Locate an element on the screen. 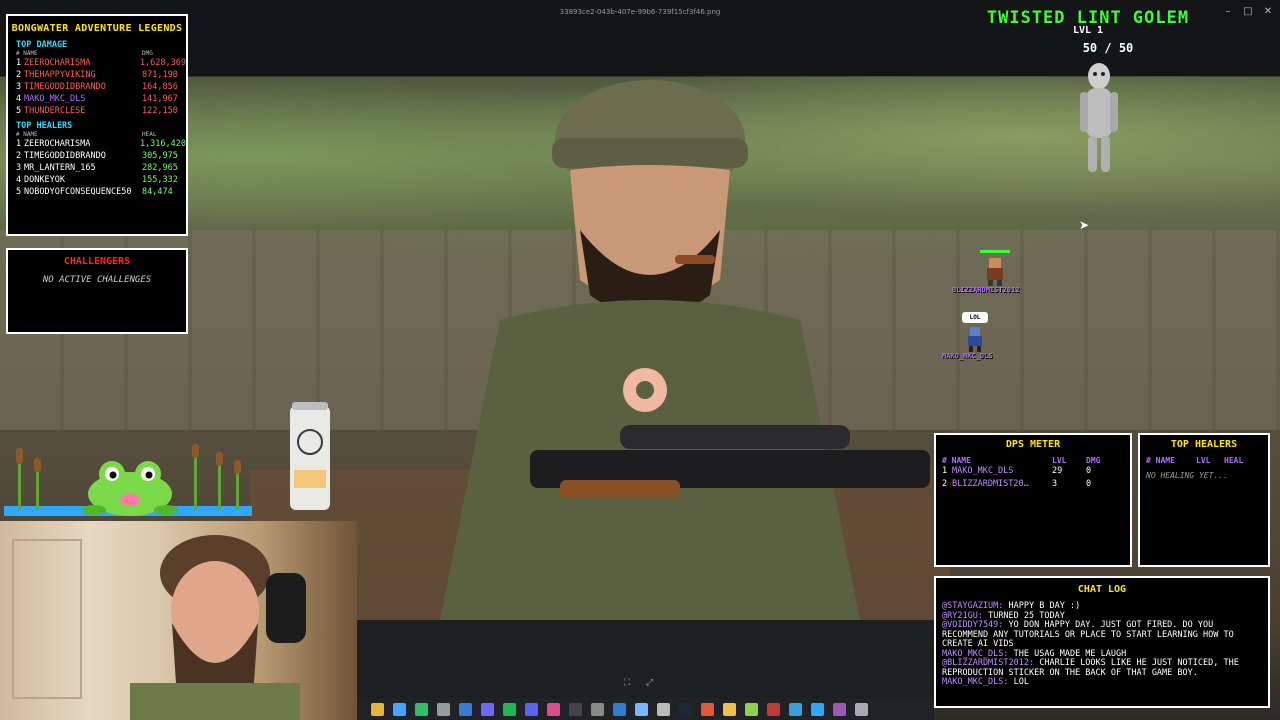 Image resolution: width=1280 pixels, height=720 pixels. damage-row: 4 MAKO_MKC_DLS 141,967 is located at coordinates (97, 99).